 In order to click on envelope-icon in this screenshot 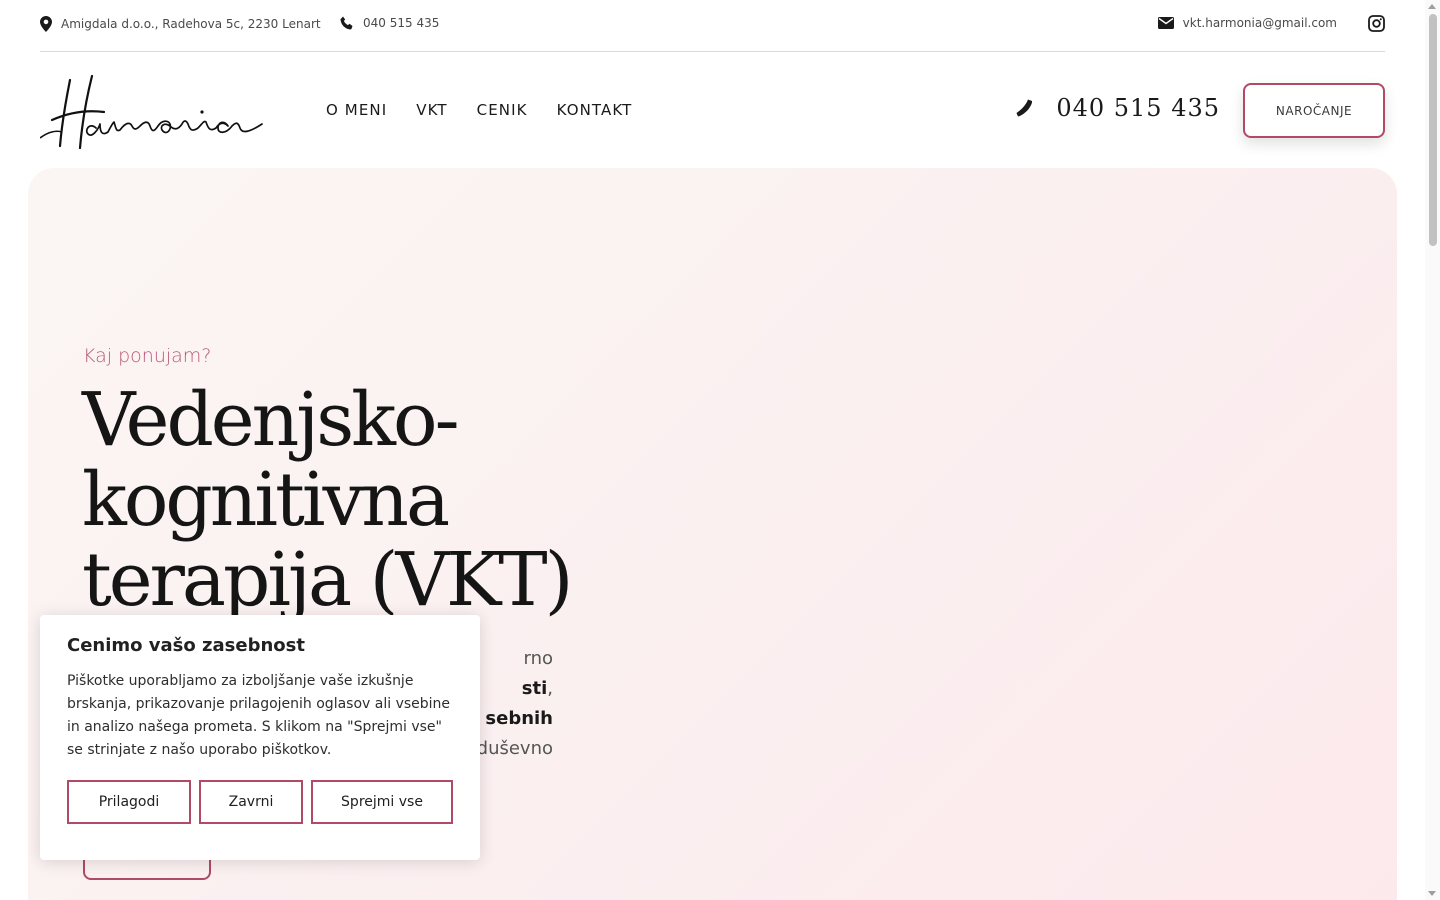, I will do `click(1165, 23)`.